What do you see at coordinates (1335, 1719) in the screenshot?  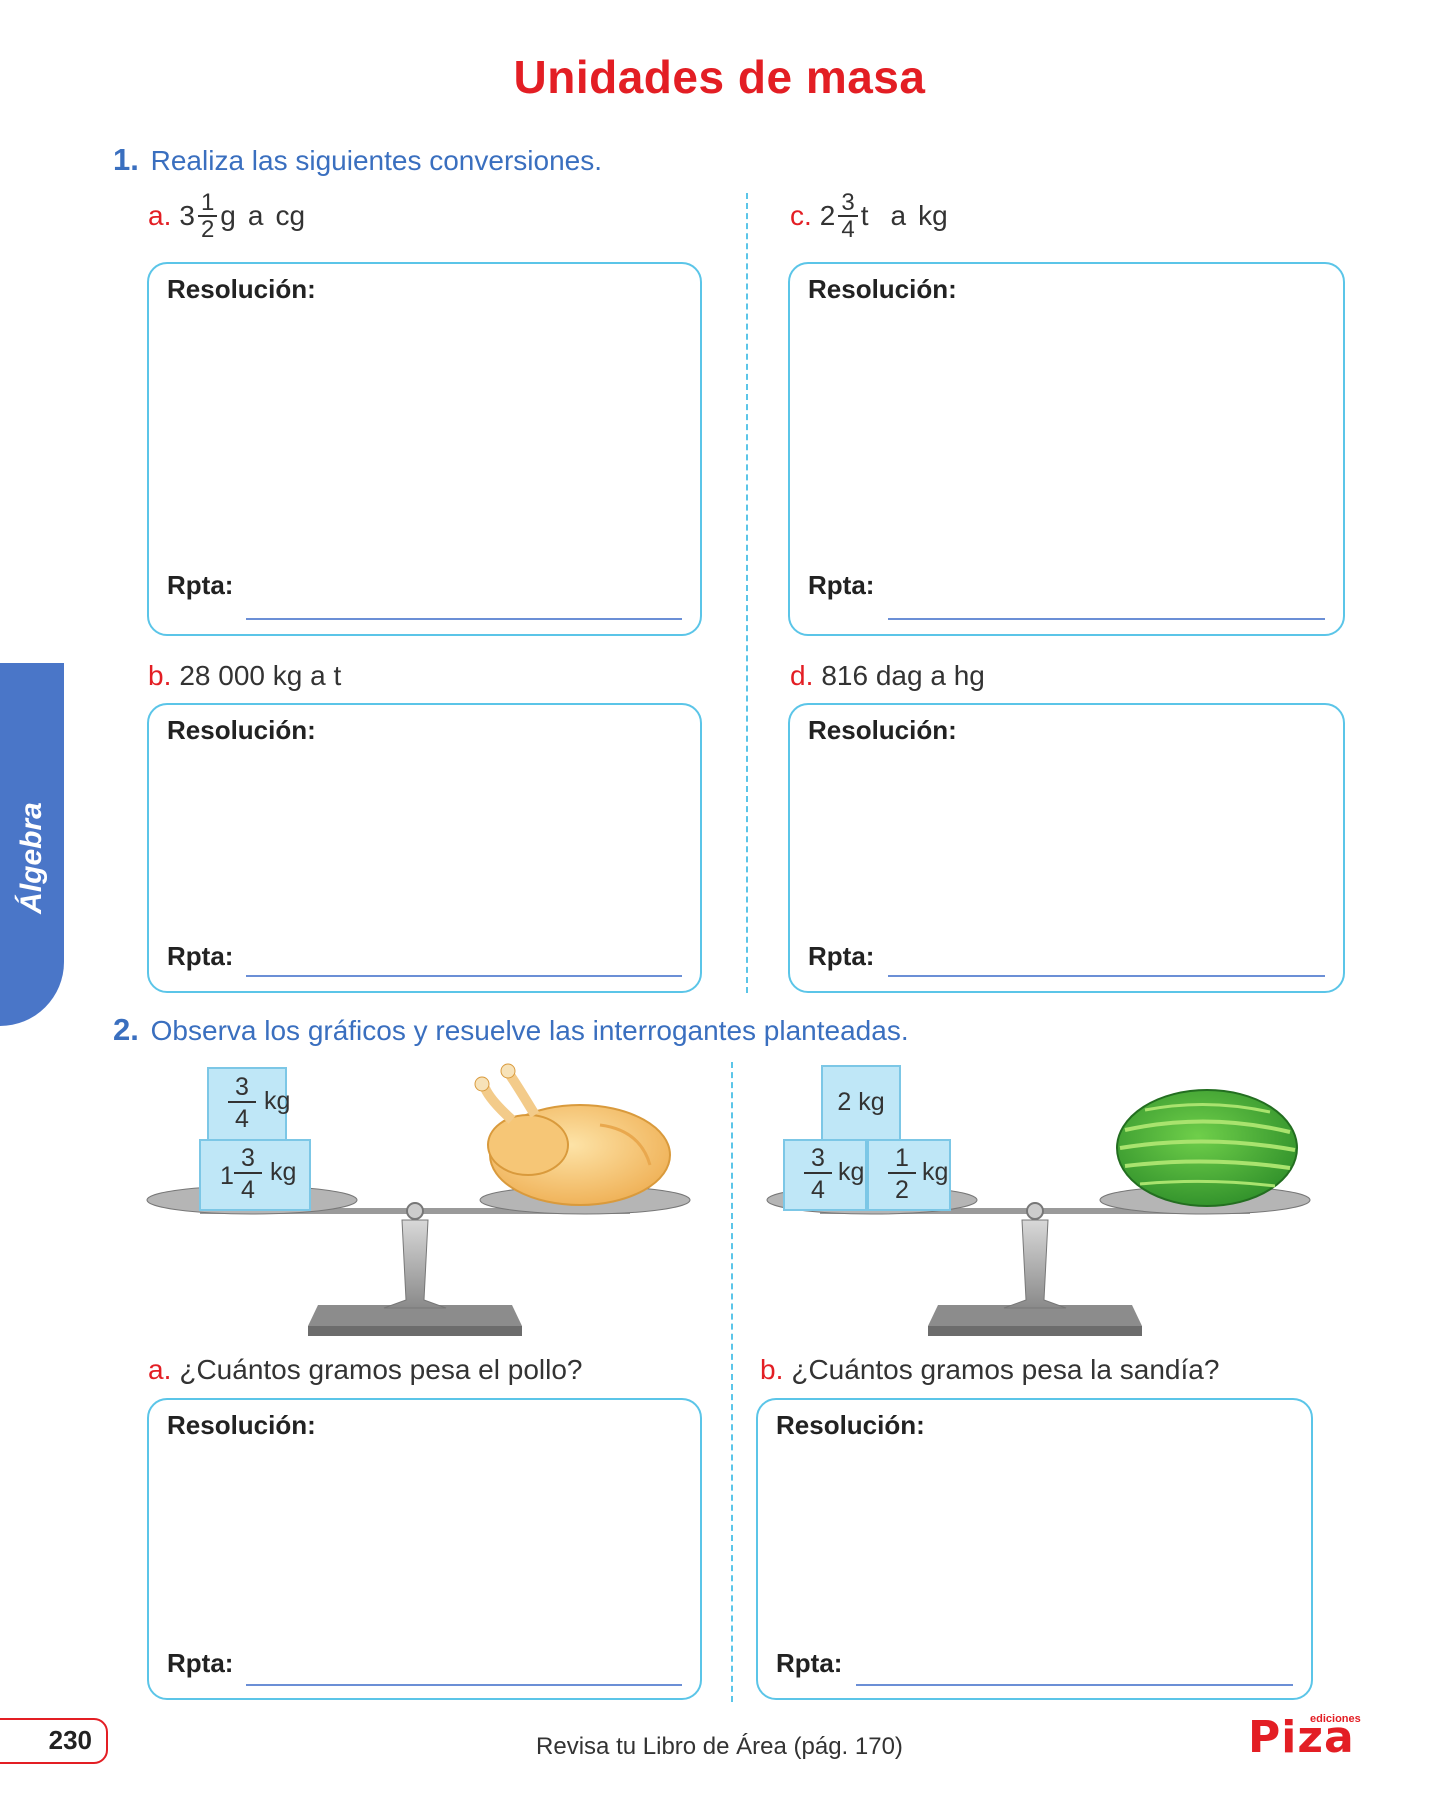 I see `logo-small-text: ediciones` at bounding box center [1335, 1719].